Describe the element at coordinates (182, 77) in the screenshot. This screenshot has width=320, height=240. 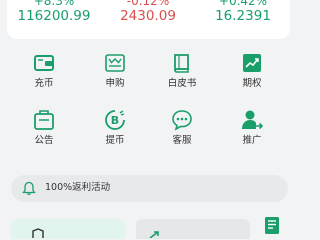
I see `menu-whitepaper: 白皮书` at that location.